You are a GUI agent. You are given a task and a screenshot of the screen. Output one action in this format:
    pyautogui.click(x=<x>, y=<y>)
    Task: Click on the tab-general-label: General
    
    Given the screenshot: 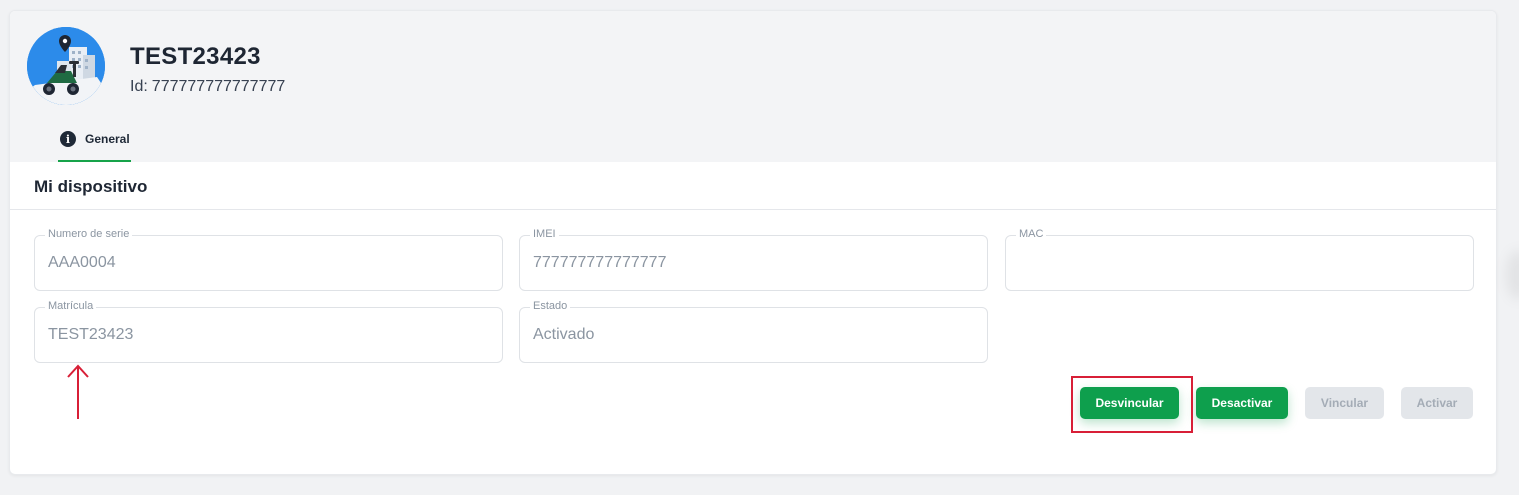 What is the action you would take?
    pyautogui.click(x=107, y=139)
    